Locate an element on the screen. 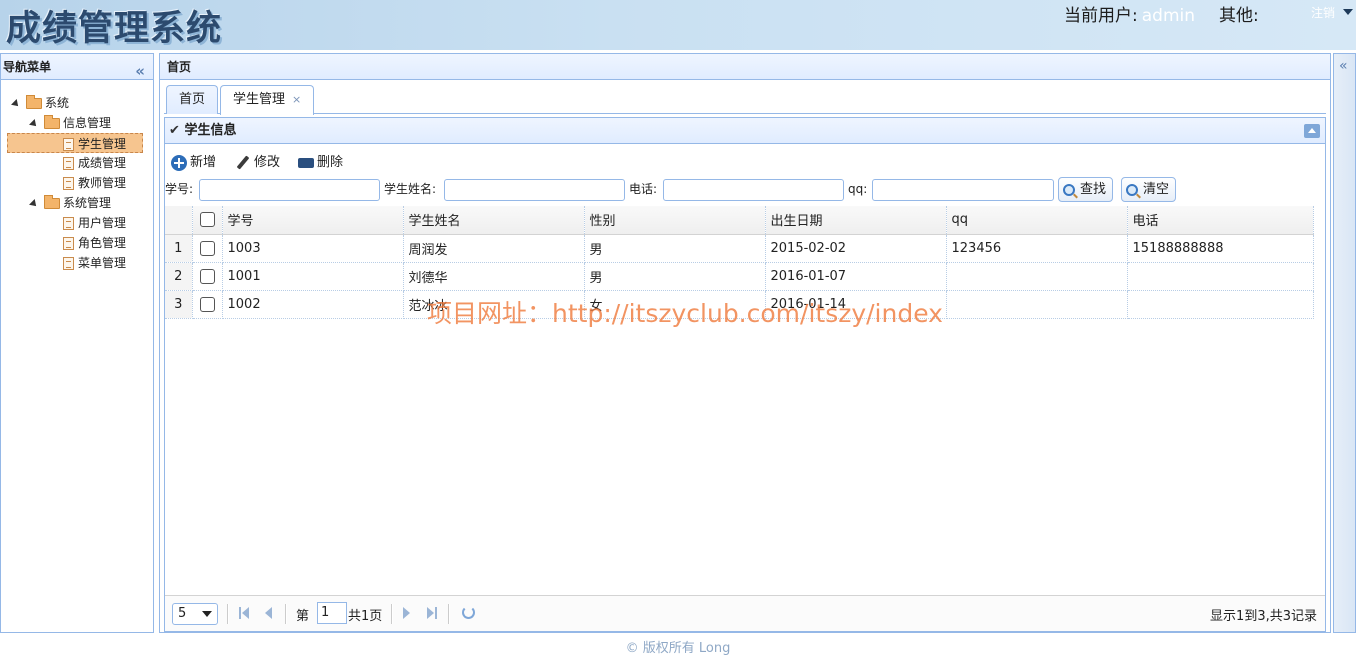  other-label: 其他: is located at coordinates (1239, 16).